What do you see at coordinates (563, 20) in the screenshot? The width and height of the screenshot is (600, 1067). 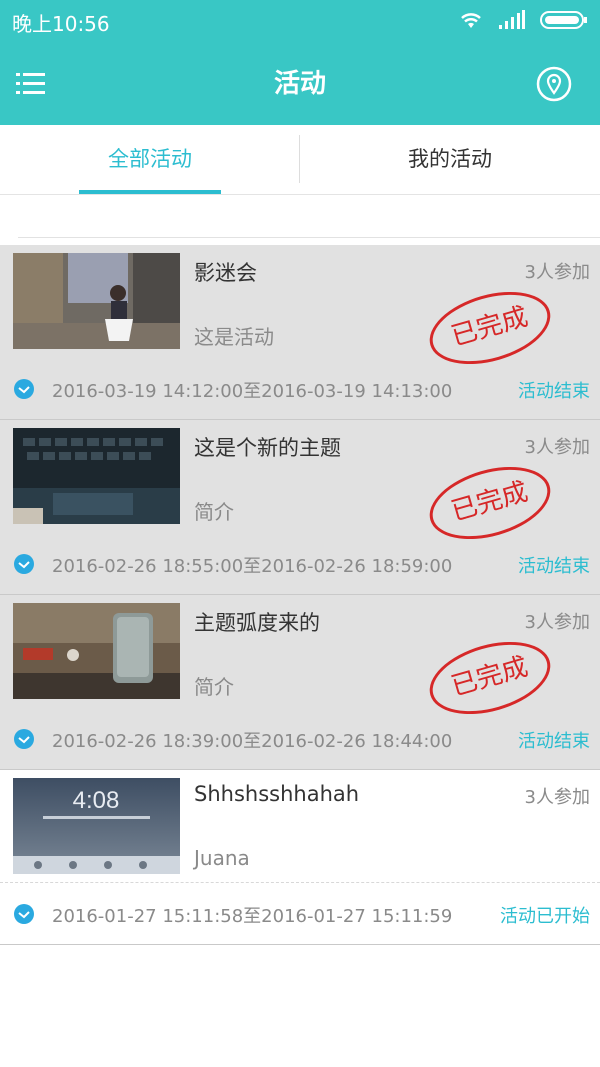 I see `battery-icon` at bounding box center [563, 20].